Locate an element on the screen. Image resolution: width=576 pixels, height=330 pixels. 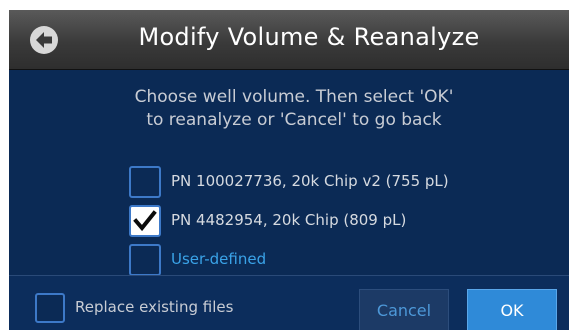
replace-files-option: Replace existing files is located at coordinates (185, 308).